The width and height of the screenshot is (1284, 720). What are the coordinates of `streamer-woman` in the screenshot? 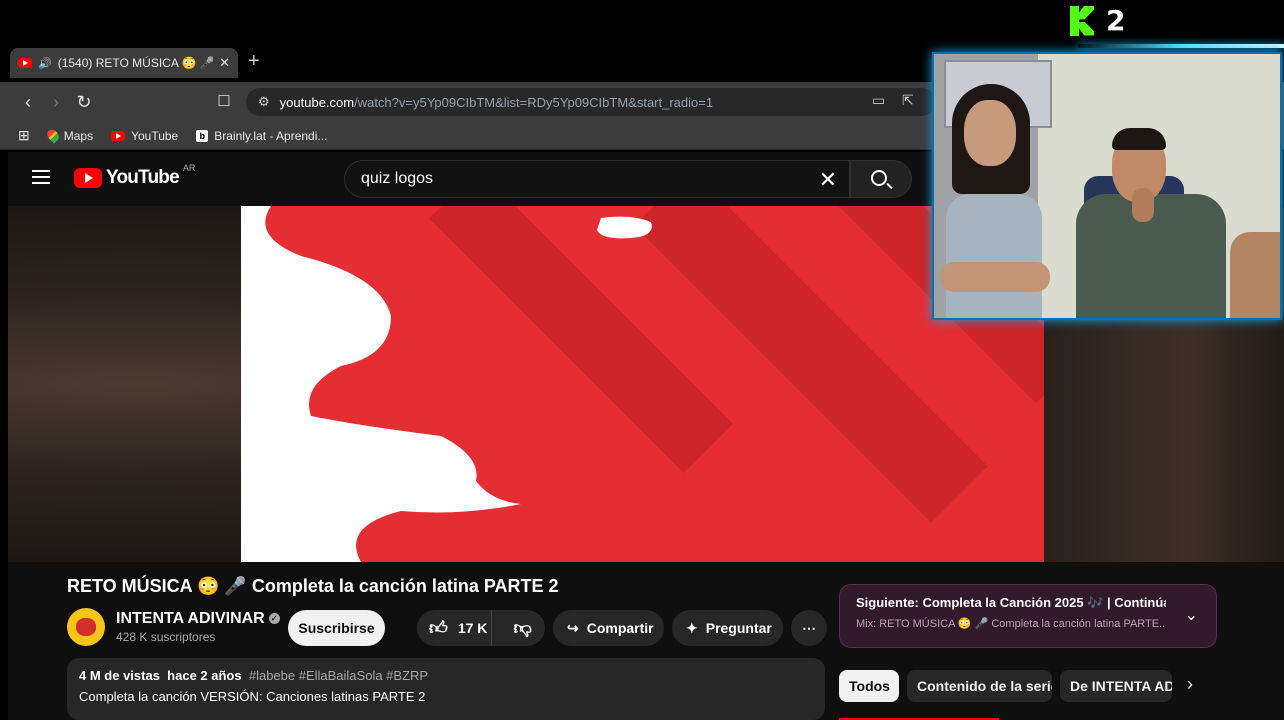 It's located at (995, 201).